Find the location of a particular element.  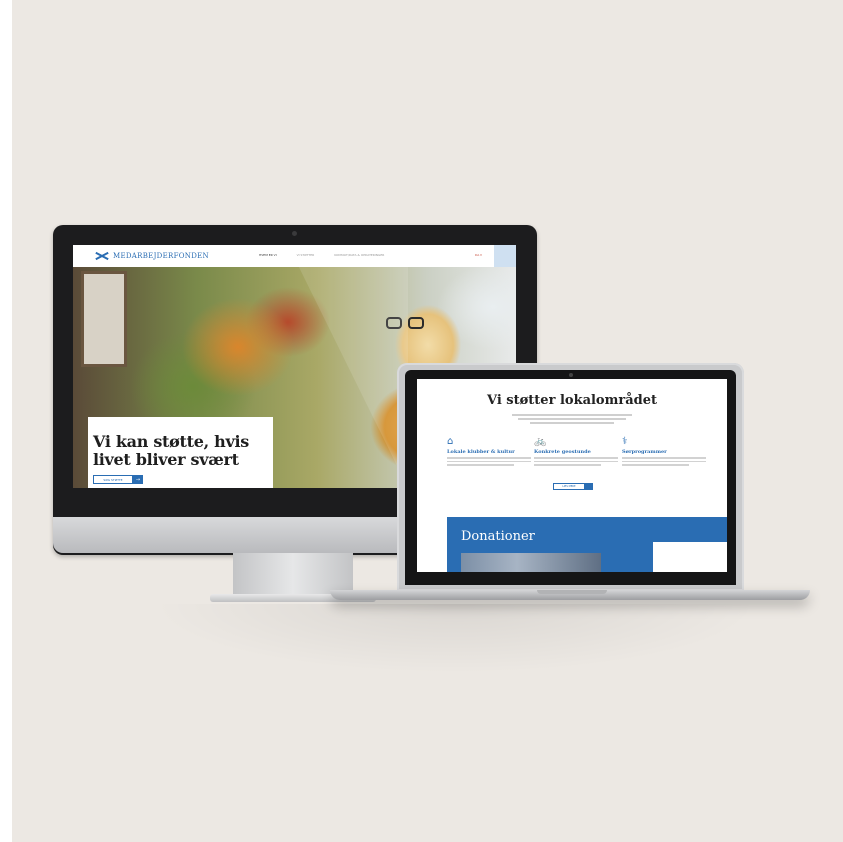

house-icon: ⌂ is located at coordinates (450, 441).